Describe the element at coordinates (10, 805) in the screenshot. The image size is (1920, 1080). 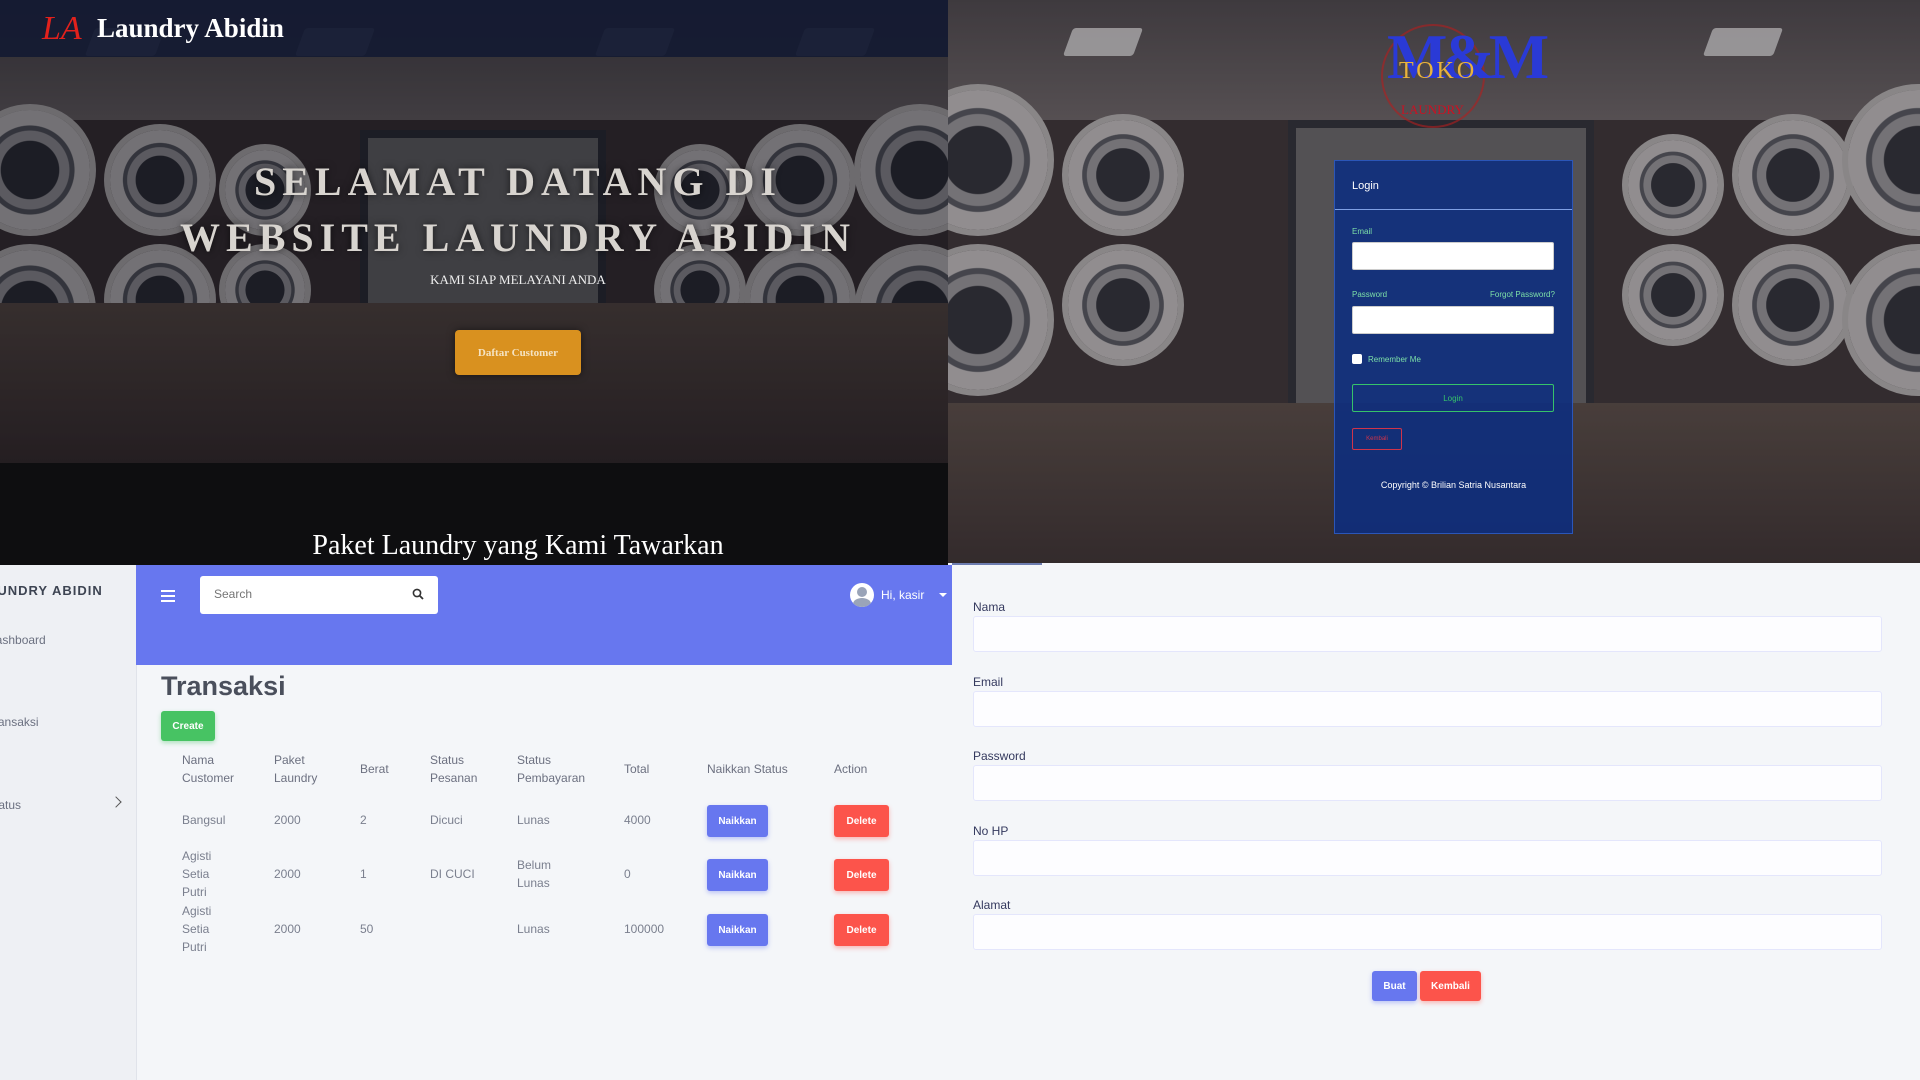
I see `sidebar-item-status: Status` at that location.